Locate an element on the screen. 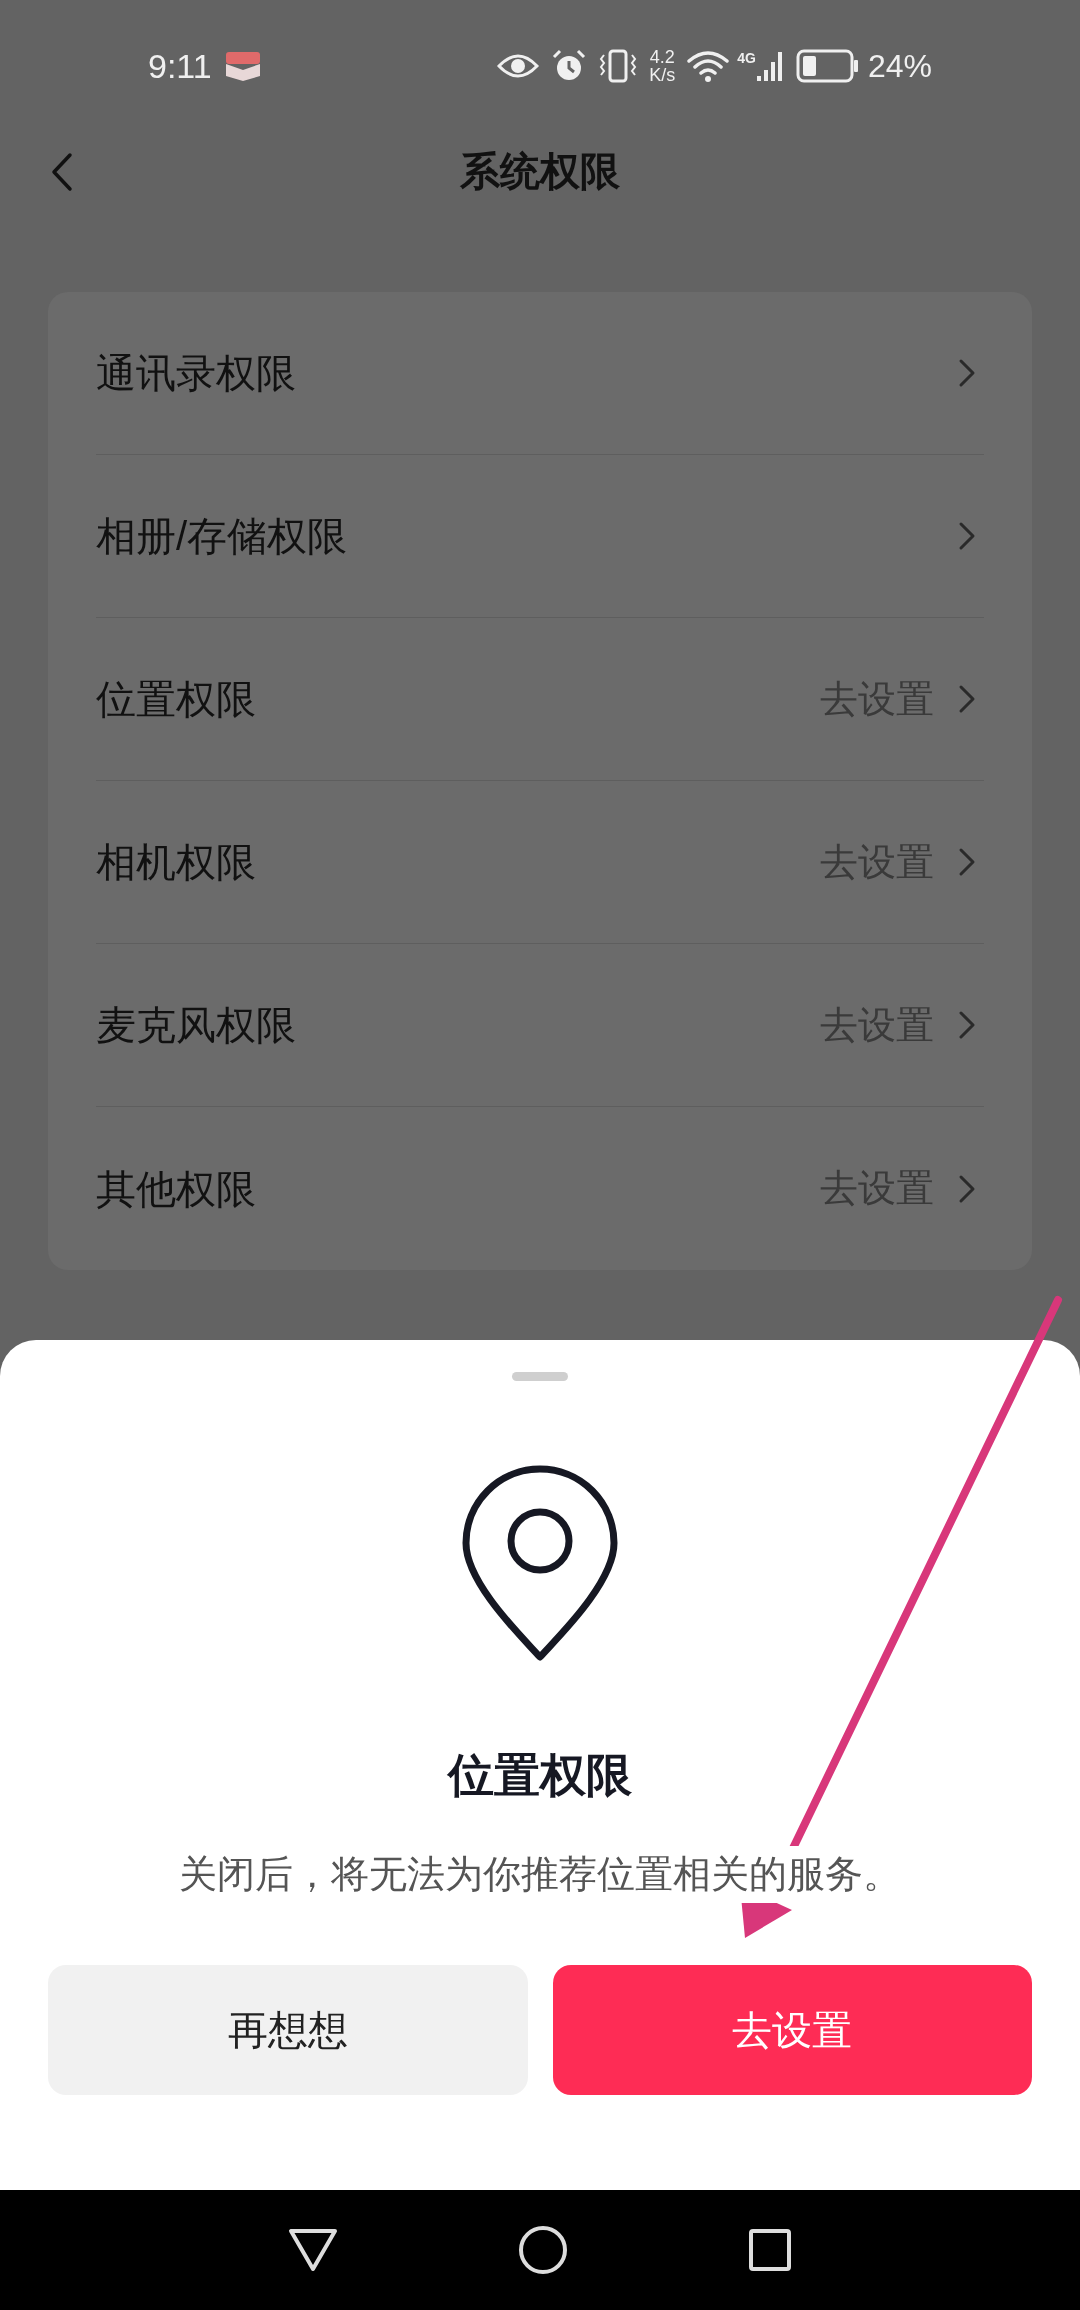  home-circle-icon is located at coordinates (543, 2250).